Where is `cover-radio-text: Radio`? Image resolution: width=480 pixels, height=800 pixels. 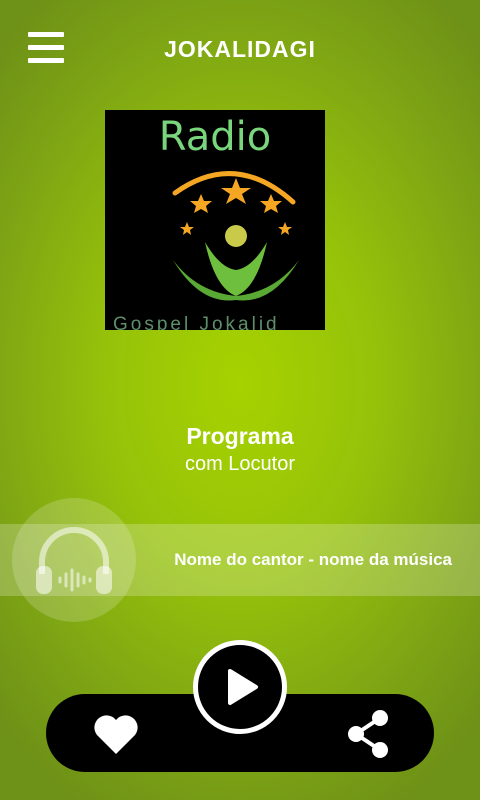 cover-radio-text: Radio is located at coordinates (215, 137).